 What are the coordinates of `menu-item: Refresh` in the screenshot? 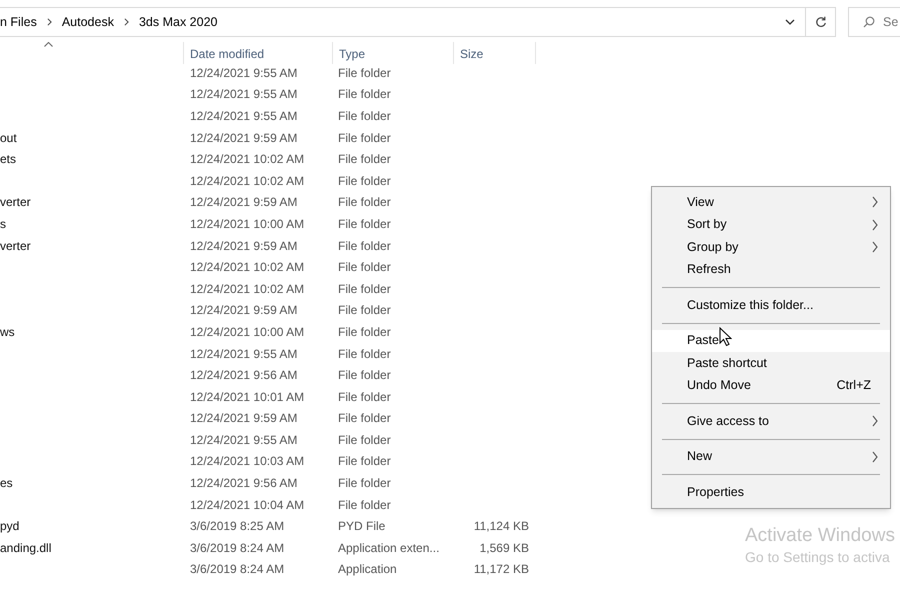 It's located at (771, 269).